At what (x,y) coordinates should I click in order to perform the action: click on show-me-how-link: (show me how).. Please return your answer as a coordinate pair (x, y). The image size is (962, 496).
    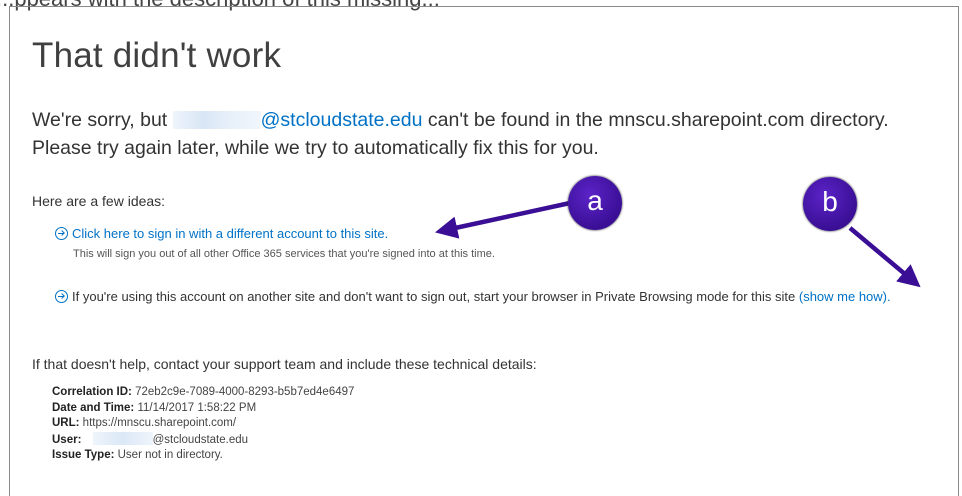
    Looking at the image, I should click on (845, 296).